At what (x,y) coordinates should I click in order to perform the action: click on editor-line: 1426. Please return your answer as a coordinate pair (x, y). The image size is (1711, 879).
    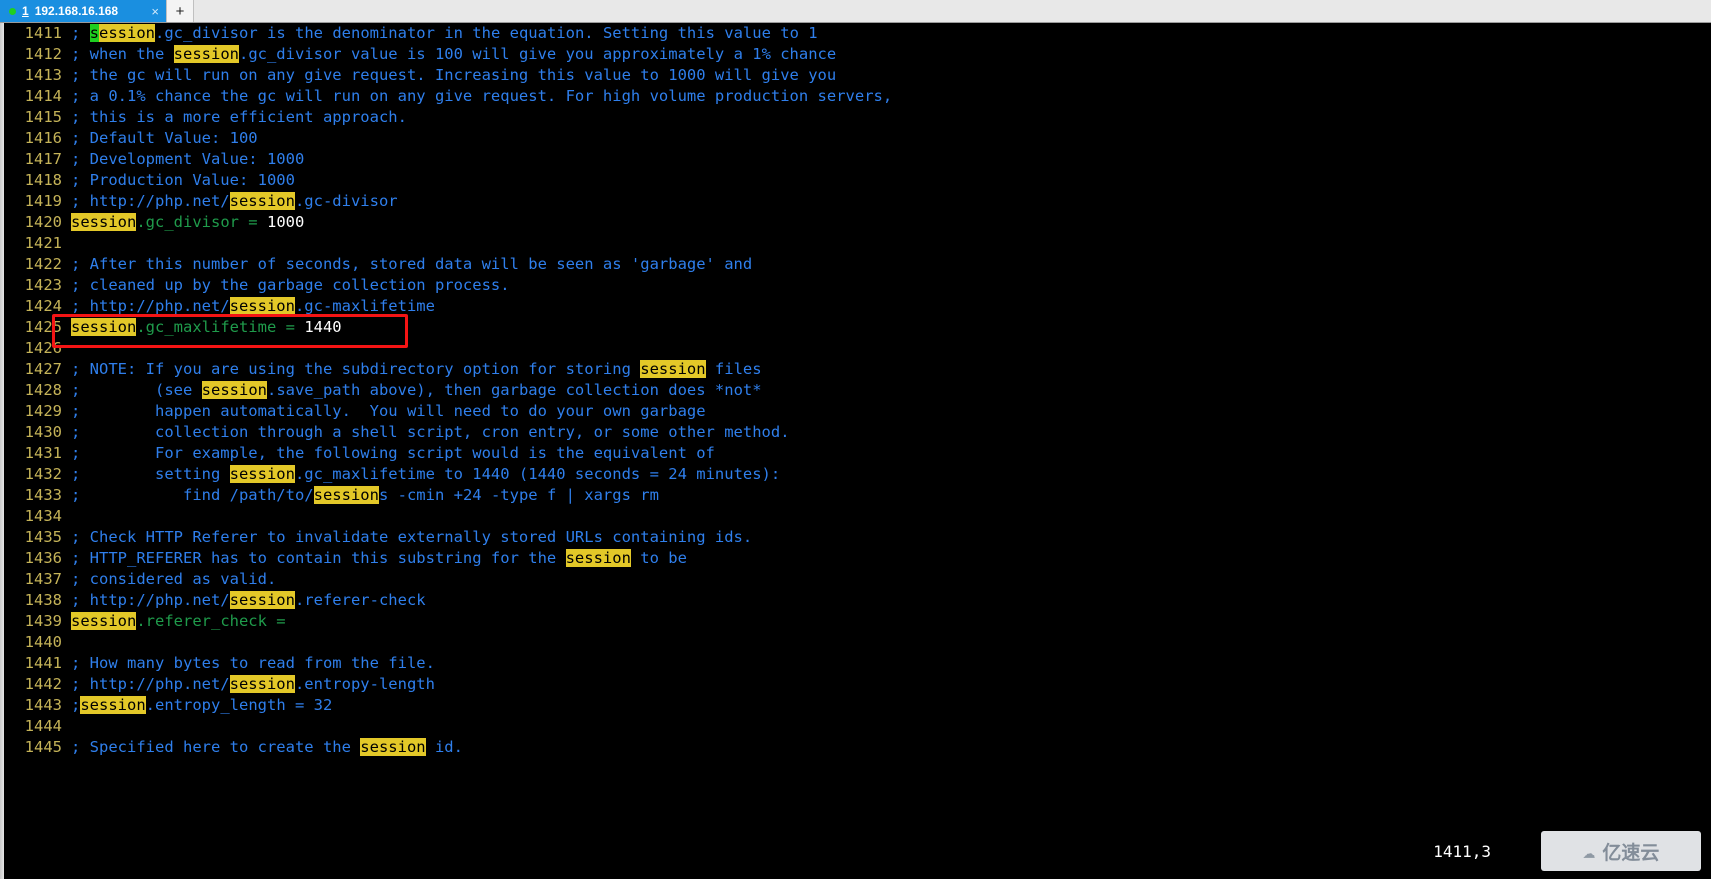
    Looking at the image, I should click on (858, 348).